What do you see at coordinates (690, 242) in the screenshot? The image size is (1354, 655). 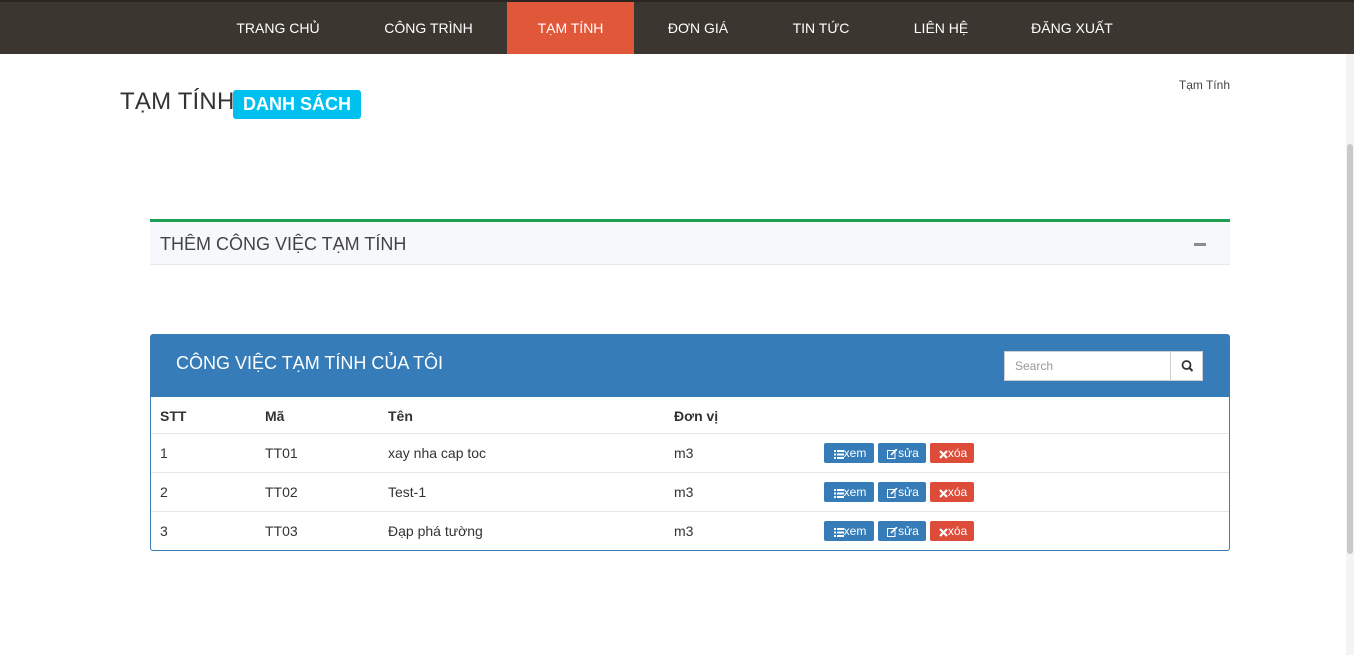 I see `add-task-box: THÊM CÔNG VIỆC TẠM TÍNH` at bounding box center [690, 242].